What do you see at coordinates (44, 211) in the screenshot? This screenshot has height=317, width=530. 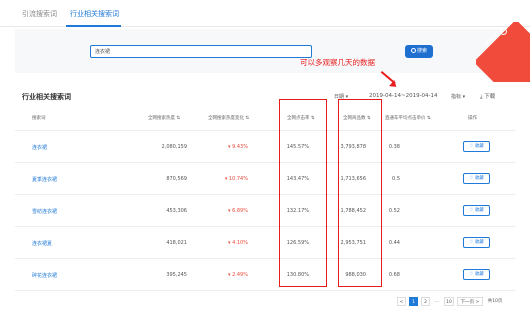 I see `table-row-keyword: 雪纺连衣裙` at bounding box center [44, 211].